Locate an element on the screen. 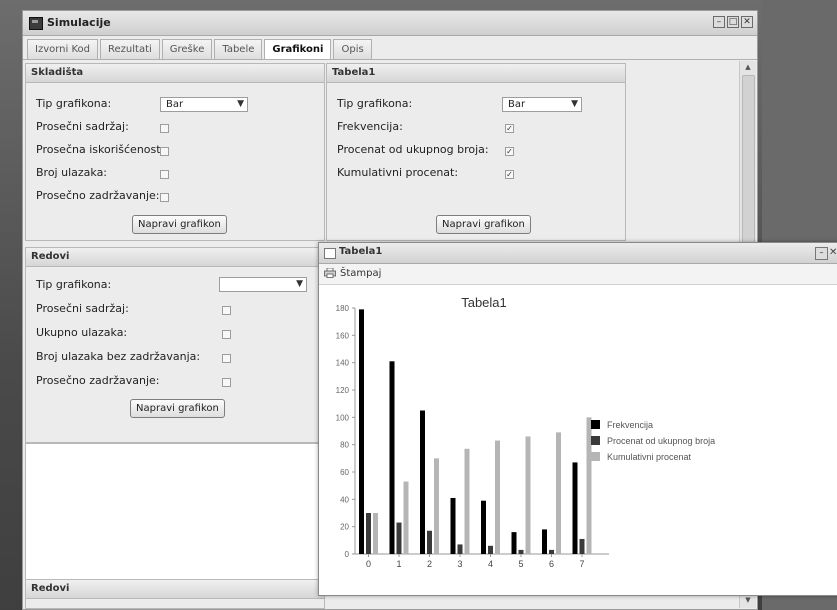  legend-label: Frekvencija is located at coordinates (630, 425).